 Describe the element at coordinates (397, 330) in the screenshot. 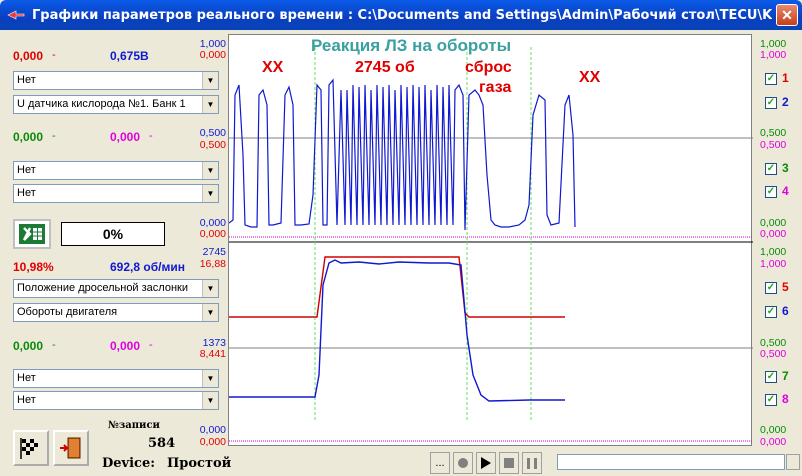

I see `rpm-trace` at that location.